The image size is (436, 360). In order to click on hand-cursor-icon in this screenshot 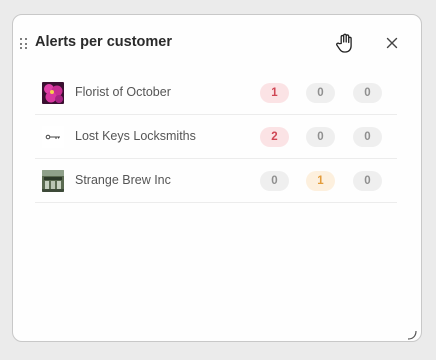, I will do `click(345, 43)`.